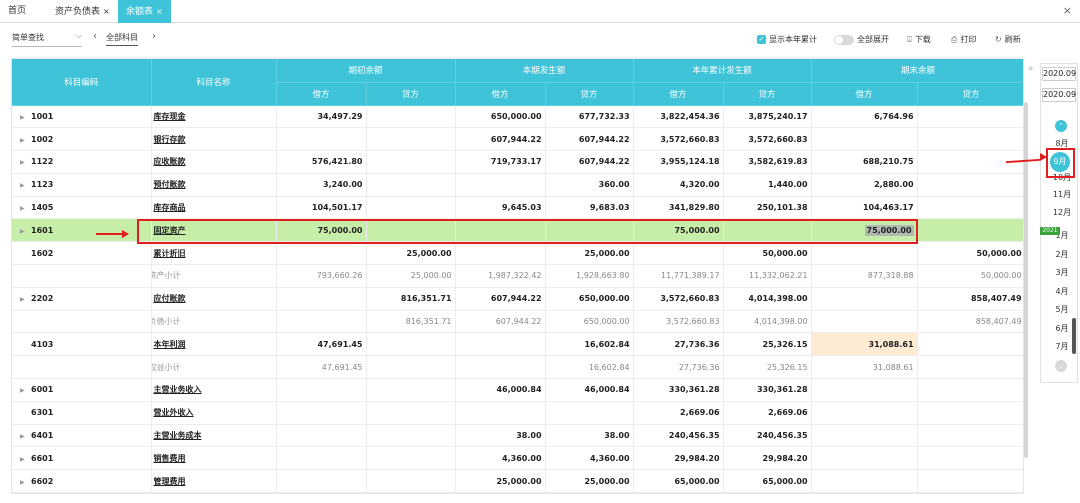  Describe the element at coordinates (174, 412) in the screenshot. I see `account-name-link: 营业外收入` at that location.